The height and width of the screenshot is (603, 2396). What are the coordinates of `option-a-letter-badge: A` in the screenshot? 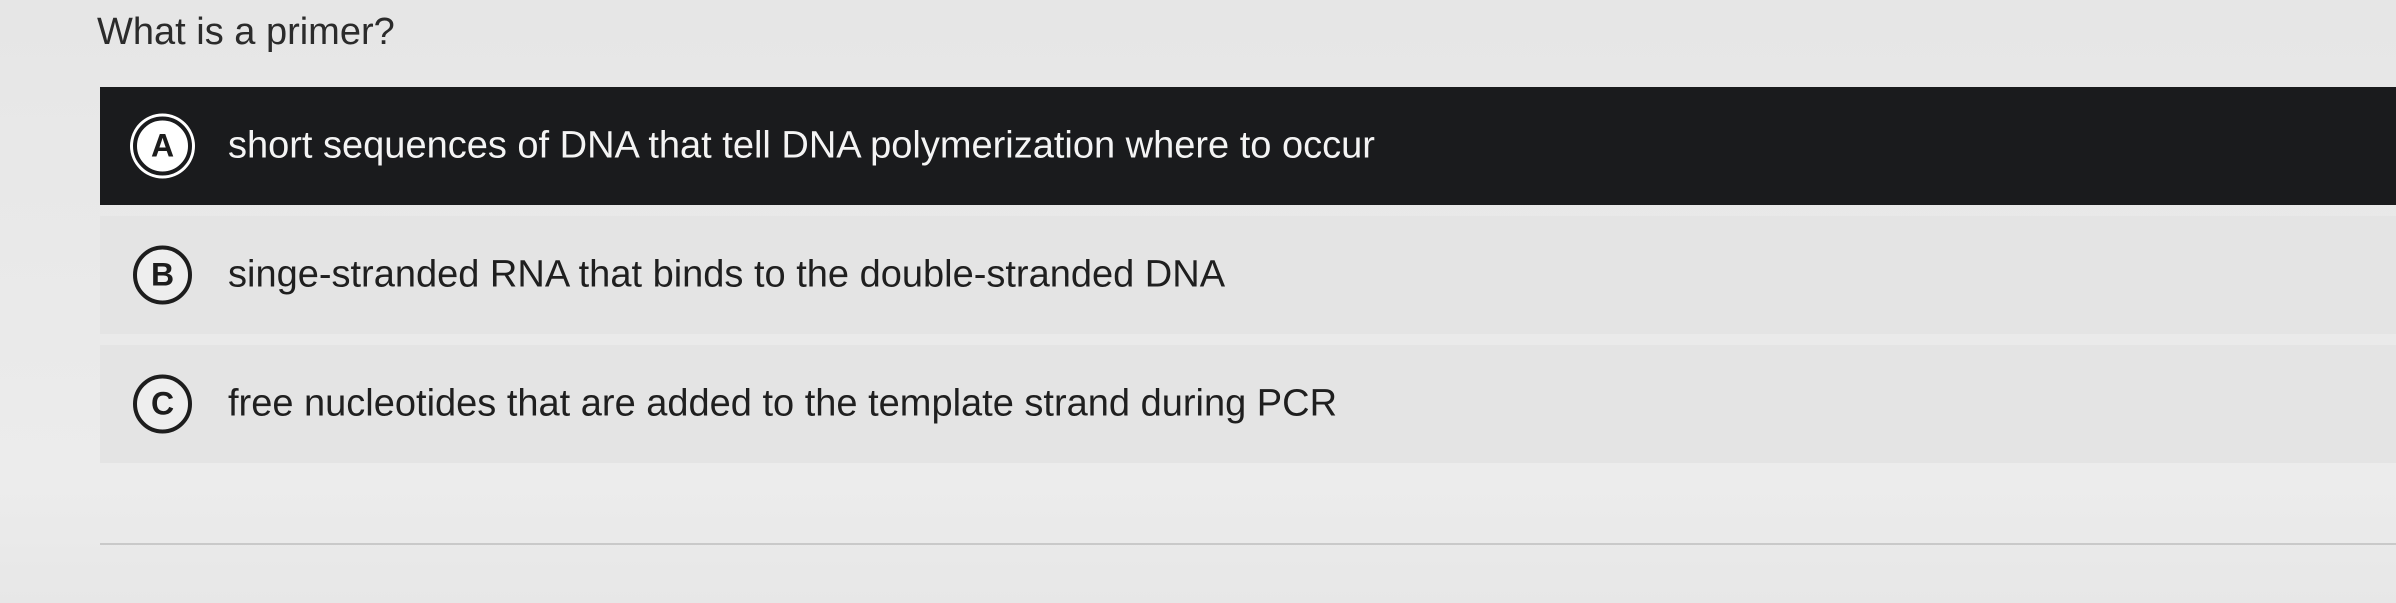 It's located at (162, 146).